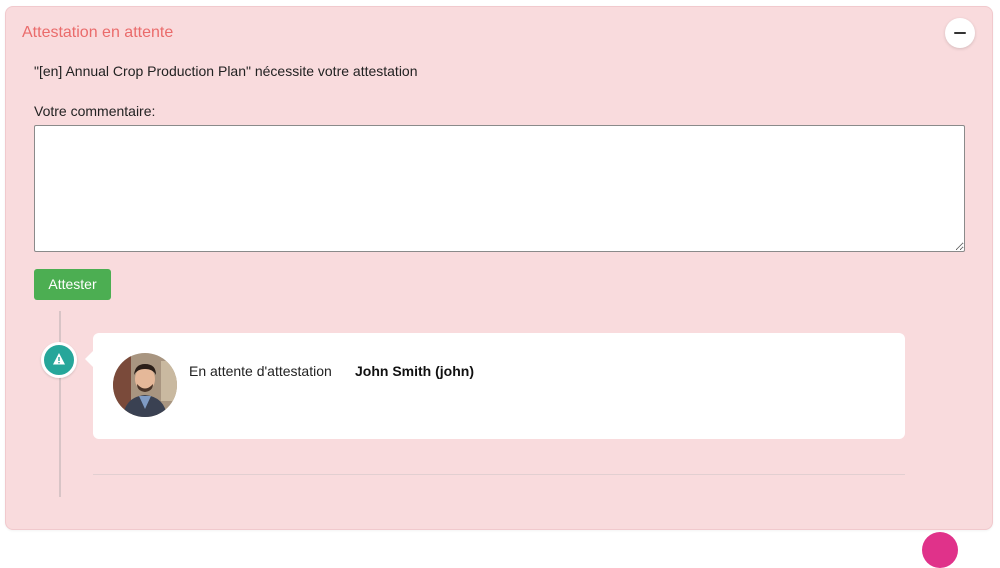 Image resolution: width=1000 pixels, height=568 pixels. What do you see at coordinates (260, 371) in the screenshot?
I see `entry-status: En attente d'attestation` at bounding box center [260, 371].